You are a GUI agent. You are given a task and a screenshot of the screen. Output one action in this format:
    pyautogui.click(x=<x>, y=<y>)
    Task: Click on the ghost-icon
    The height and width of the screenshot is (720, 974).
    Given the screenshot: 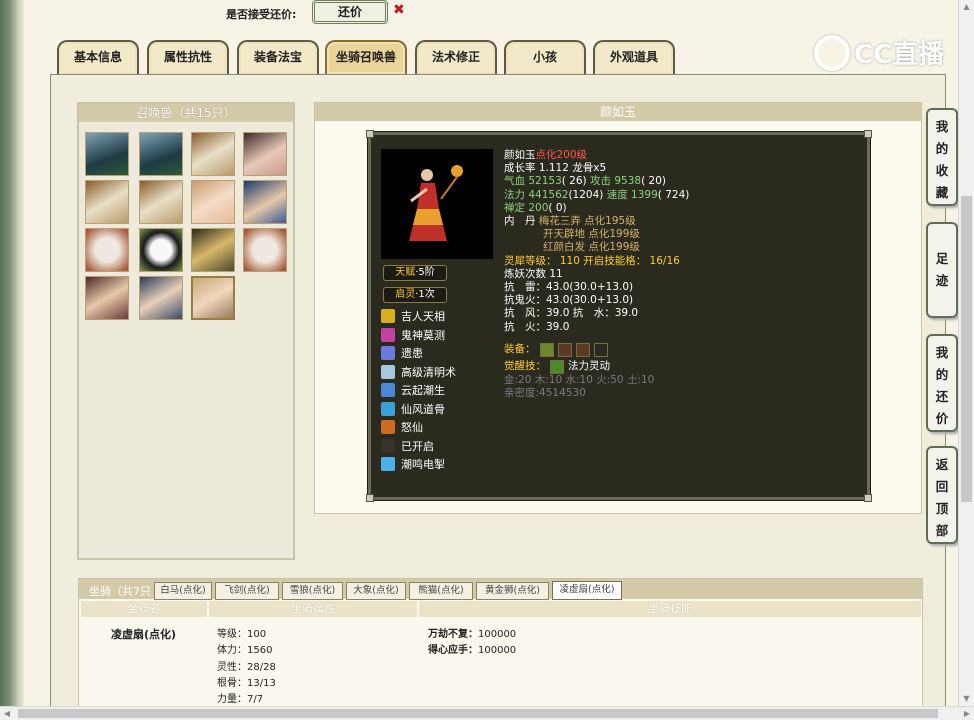 What is the action you would take?
    pyautogui.click(x=388, y=334)
    